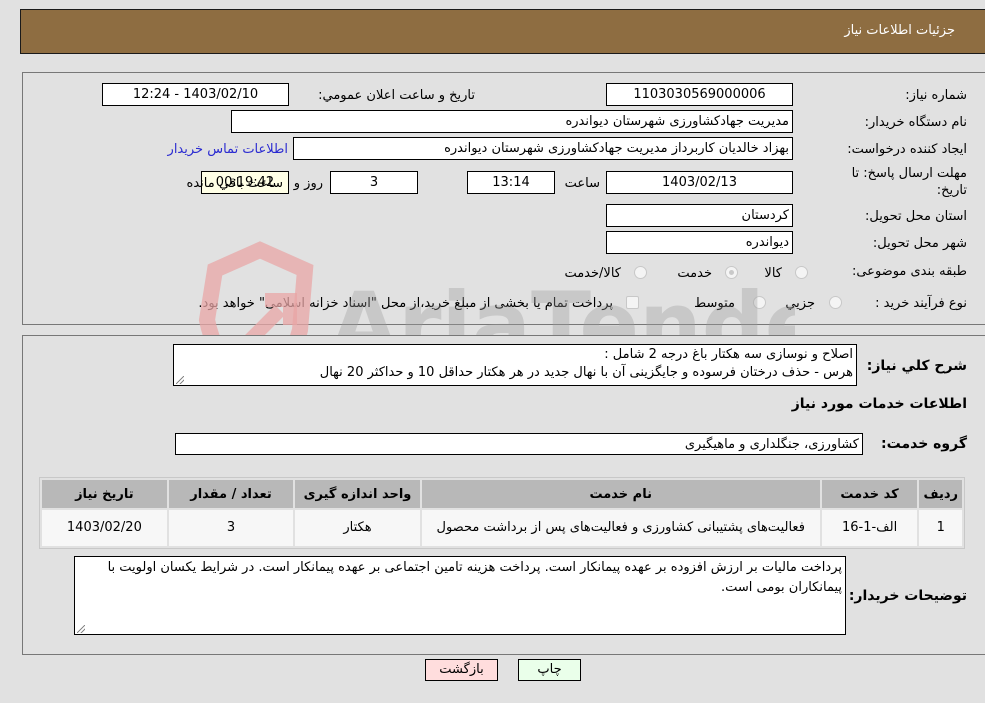 The width and height of the screenshot is (985, 703). Describe the element at coordinates (396, 95) in the screenshot. I see `announce-datetime-label: تاریخ و ساعت اعلان عمومي:` at that location.